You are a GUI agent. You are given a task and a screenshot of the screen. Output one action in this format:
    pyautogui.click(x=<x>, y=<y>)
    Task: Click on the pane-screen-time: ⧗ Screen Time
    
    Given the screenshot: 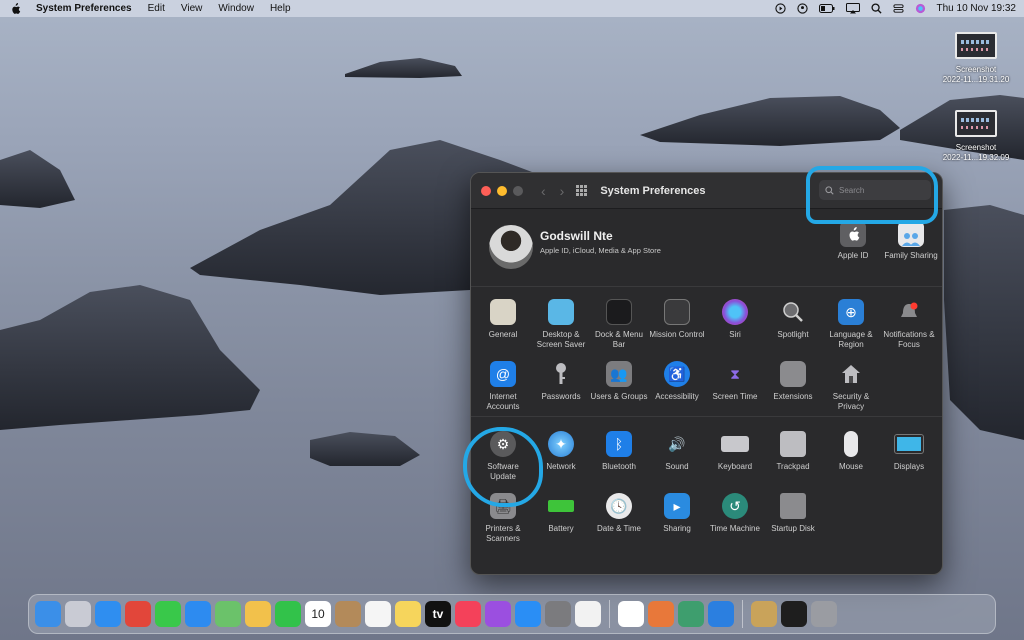 What is the action you would take?
    pyautogui.click(x=735, y=392)
    